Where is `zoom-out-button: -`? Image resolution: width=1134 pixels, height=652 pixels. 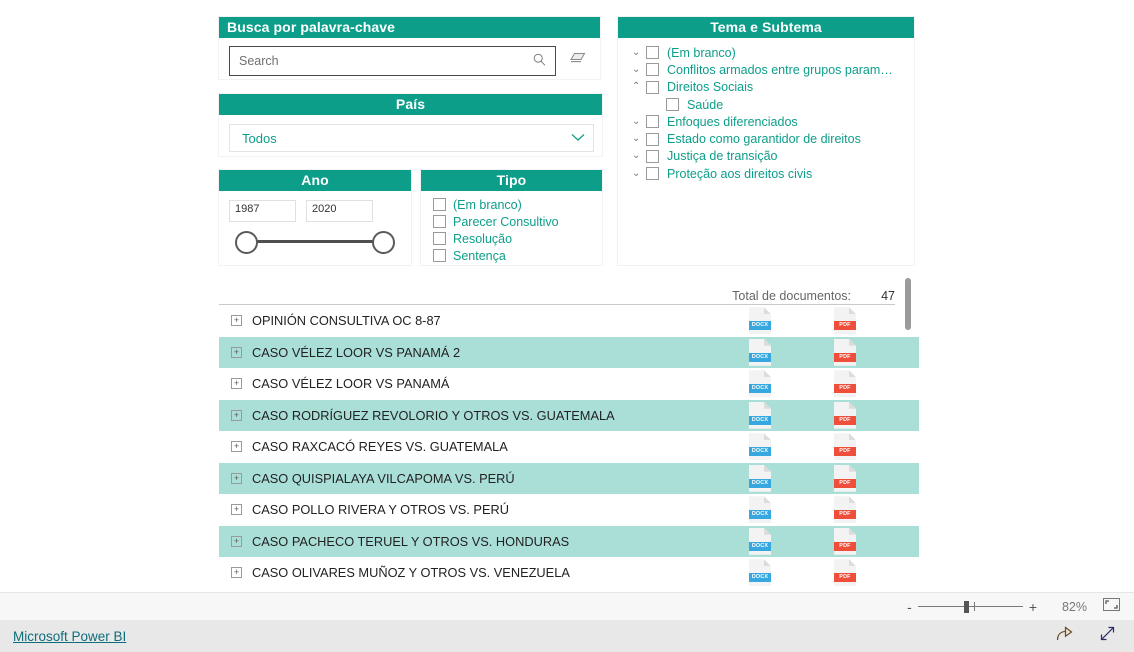
zoom-out-button: - is located at coordinates (909, 607).